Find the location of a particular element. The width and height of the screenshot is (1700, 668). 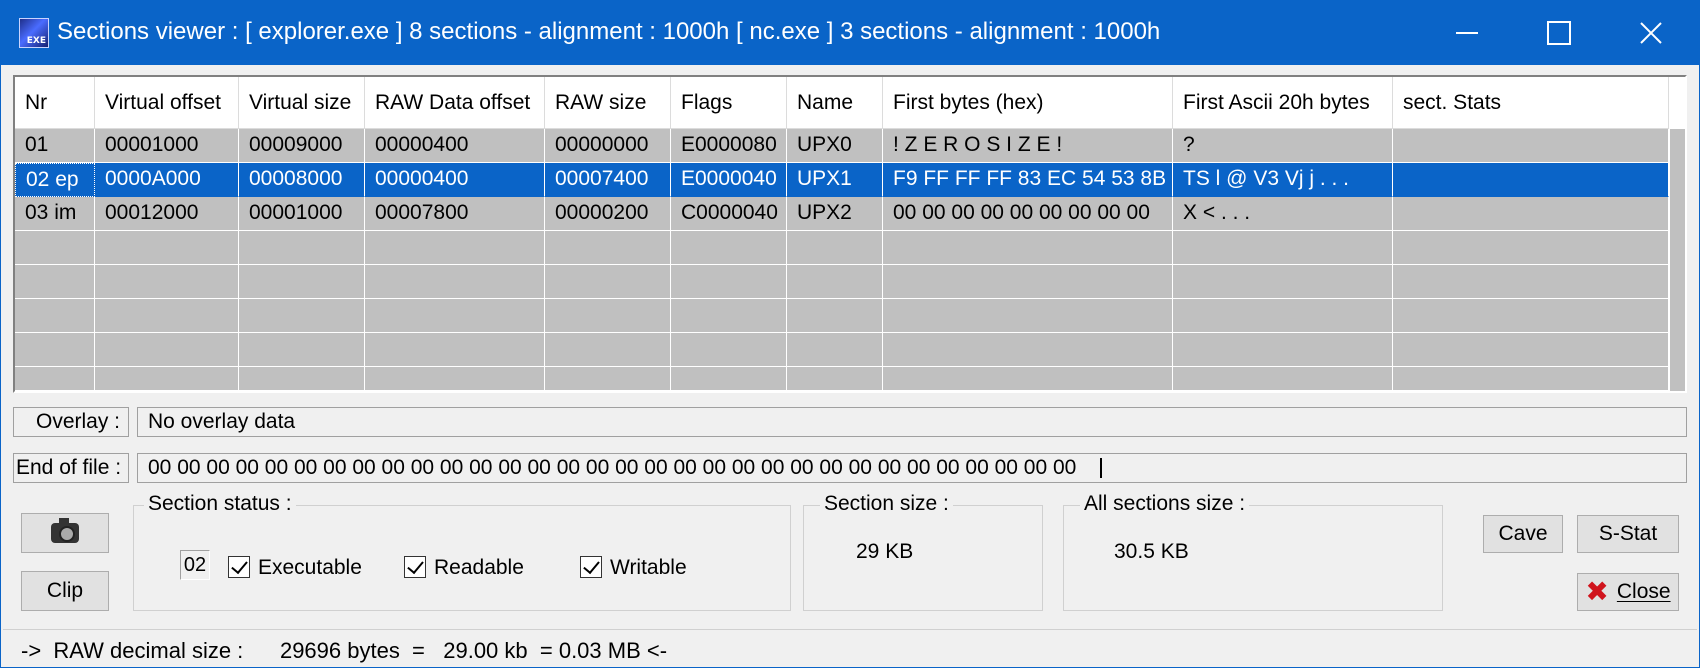

close-button: ✖ Close is located at coordinates (1628, 592).